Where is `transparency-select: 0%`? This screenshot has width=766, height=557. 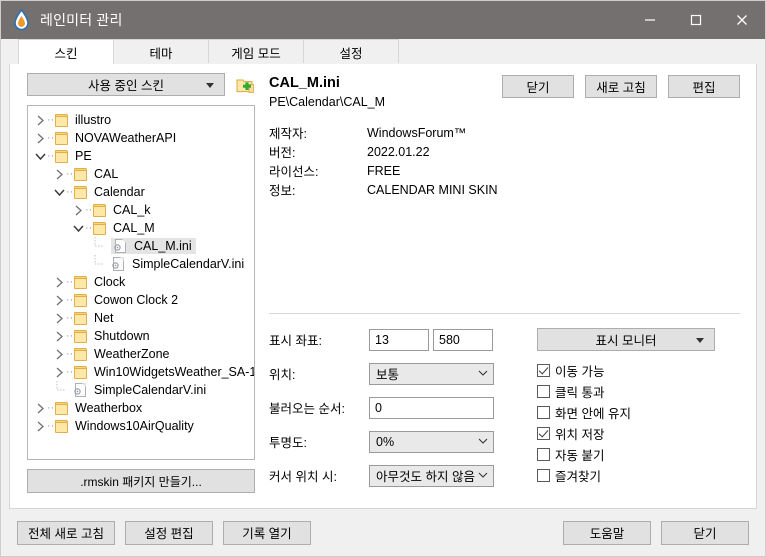 transparency-select: 0% is located at coordinates (431, 441).